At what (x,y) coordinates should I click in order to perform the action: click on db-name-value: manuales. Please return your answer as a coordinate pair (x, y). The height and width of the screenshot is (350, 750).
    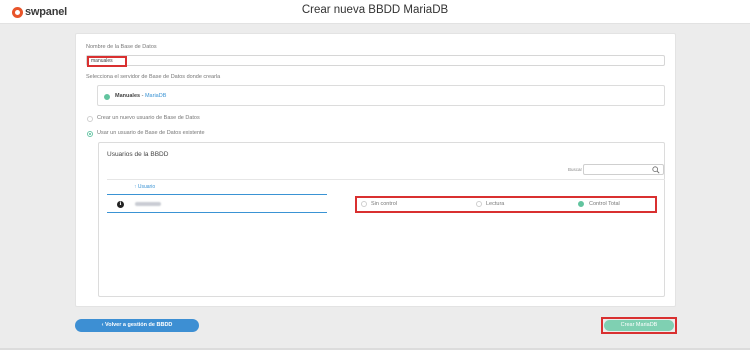
    Looking at the image, I should click on (107, 61).